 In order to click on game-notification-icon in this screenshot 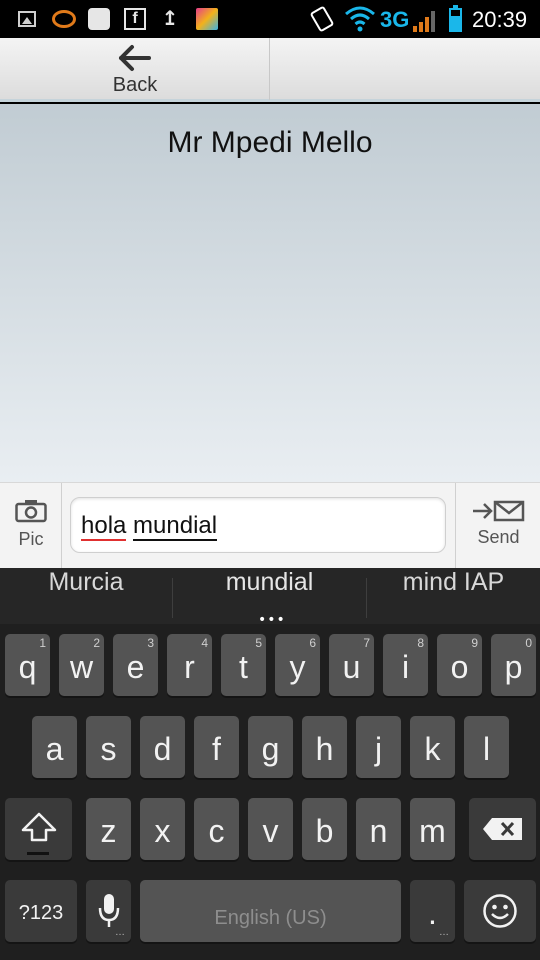, I will do `click(207, 19)`.